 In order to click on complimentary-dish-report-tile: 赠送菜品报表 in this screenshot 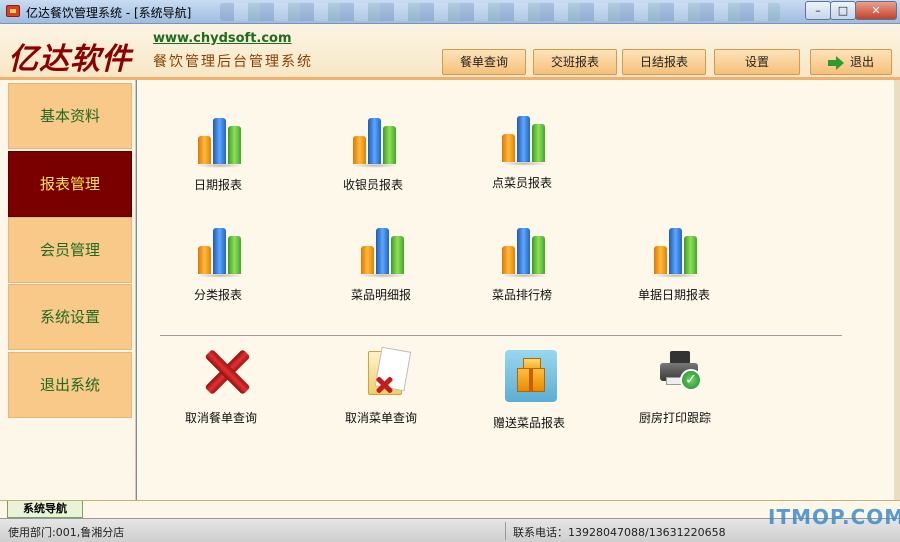, I will do `click(529, 387)`.